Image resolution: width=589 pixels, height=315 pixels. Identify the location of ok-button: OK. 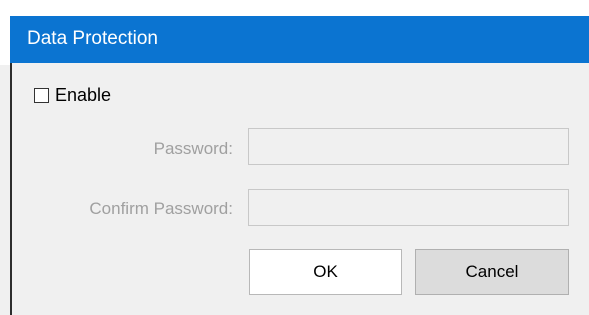
(325, 272).